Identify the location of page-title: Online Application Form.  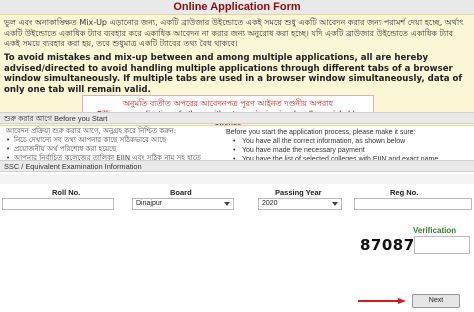
(237, 7).